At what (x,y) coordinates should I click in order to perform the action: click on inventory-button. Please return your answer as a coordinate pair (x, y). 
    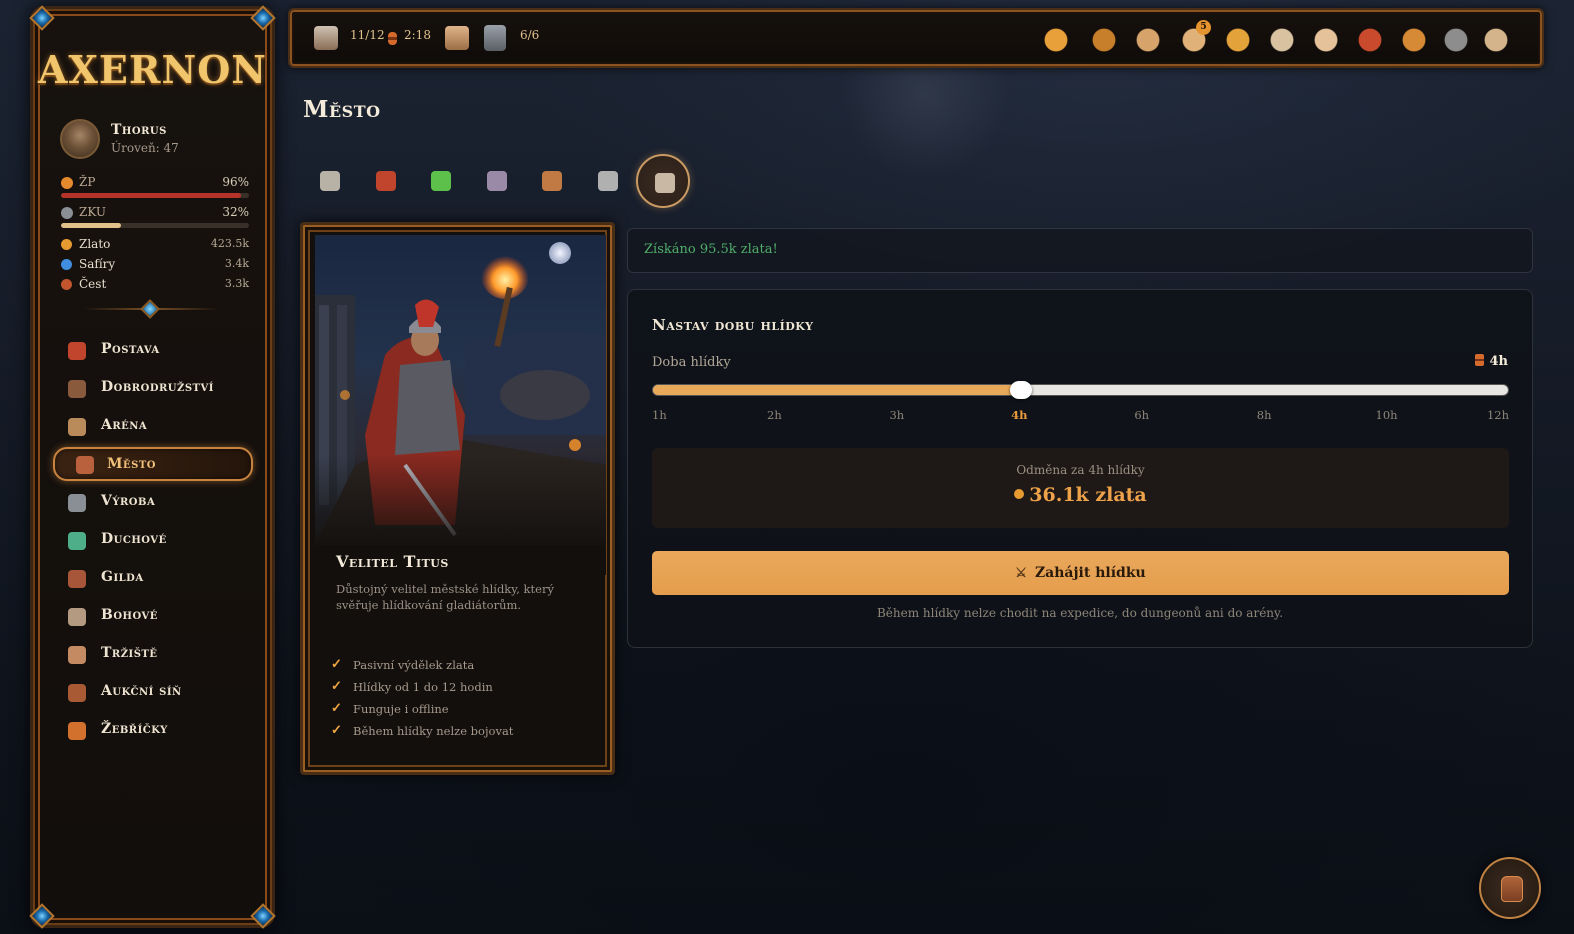
    Looking at the image, I should click on (1510, 888).